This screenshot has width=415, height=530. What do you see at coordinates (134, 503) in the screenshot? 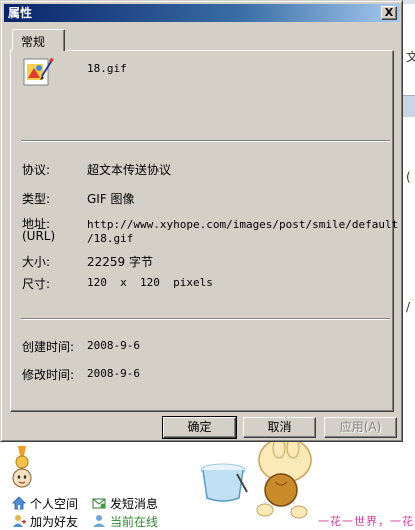
I see `send-message-label: 发短消息` at bounding box center [134, 503].